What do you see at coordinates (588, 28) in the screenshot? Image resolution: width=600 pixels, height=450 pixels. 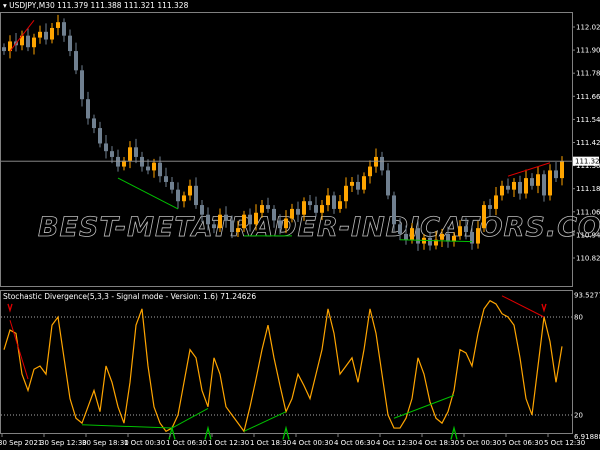 I see `price-tick-label: 112.025` at bounding box center [588, 28].